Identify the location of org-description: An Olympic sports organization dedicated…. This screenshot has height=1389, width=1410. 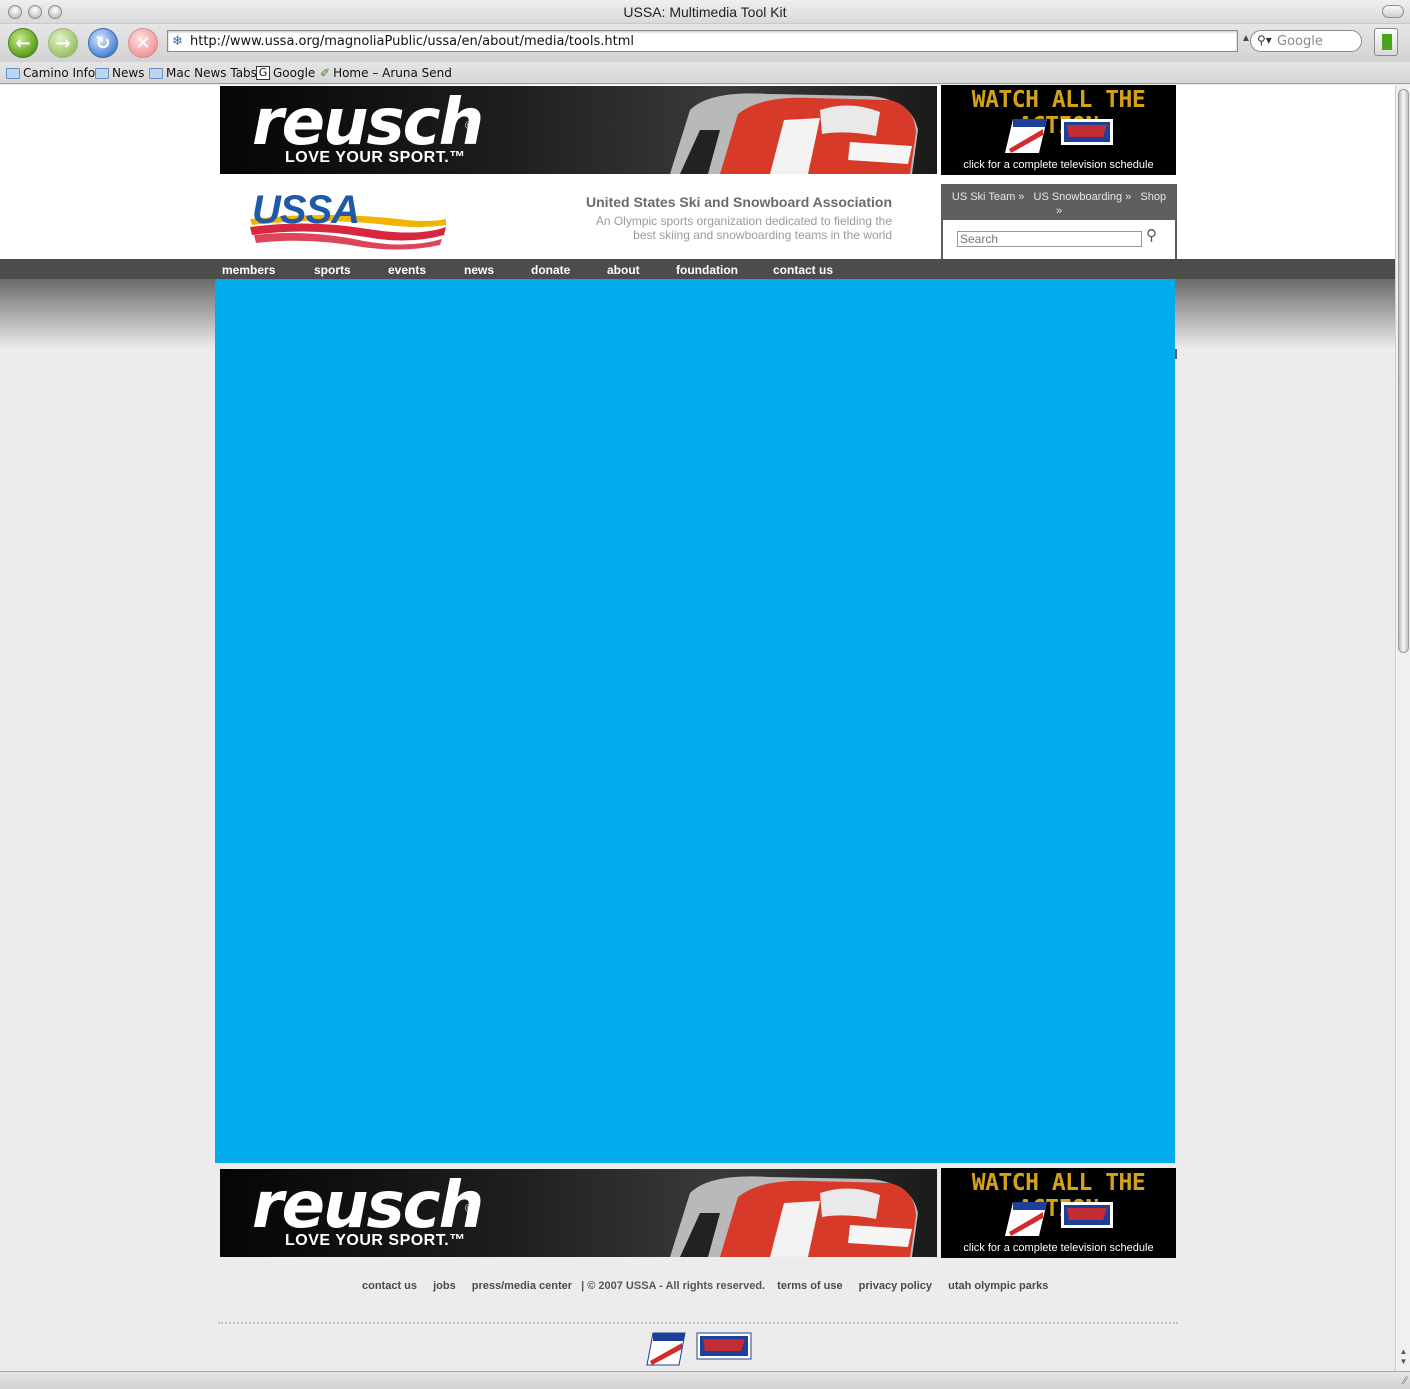
(726, 228).